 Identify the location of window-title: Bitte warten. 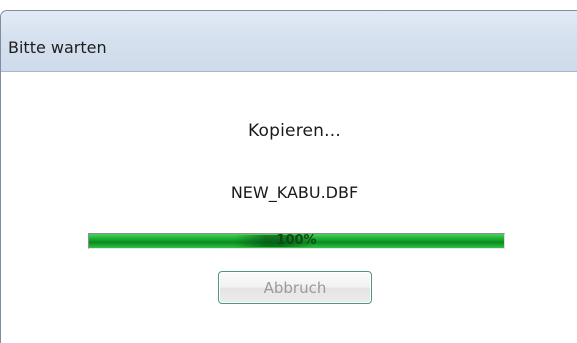
(57, 47).